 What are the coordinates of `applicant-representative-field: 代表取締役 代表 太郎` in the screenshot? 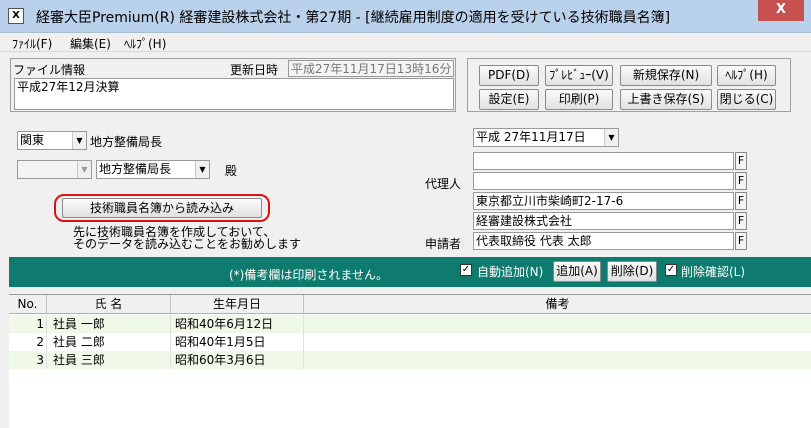 It's located at (603, 241).